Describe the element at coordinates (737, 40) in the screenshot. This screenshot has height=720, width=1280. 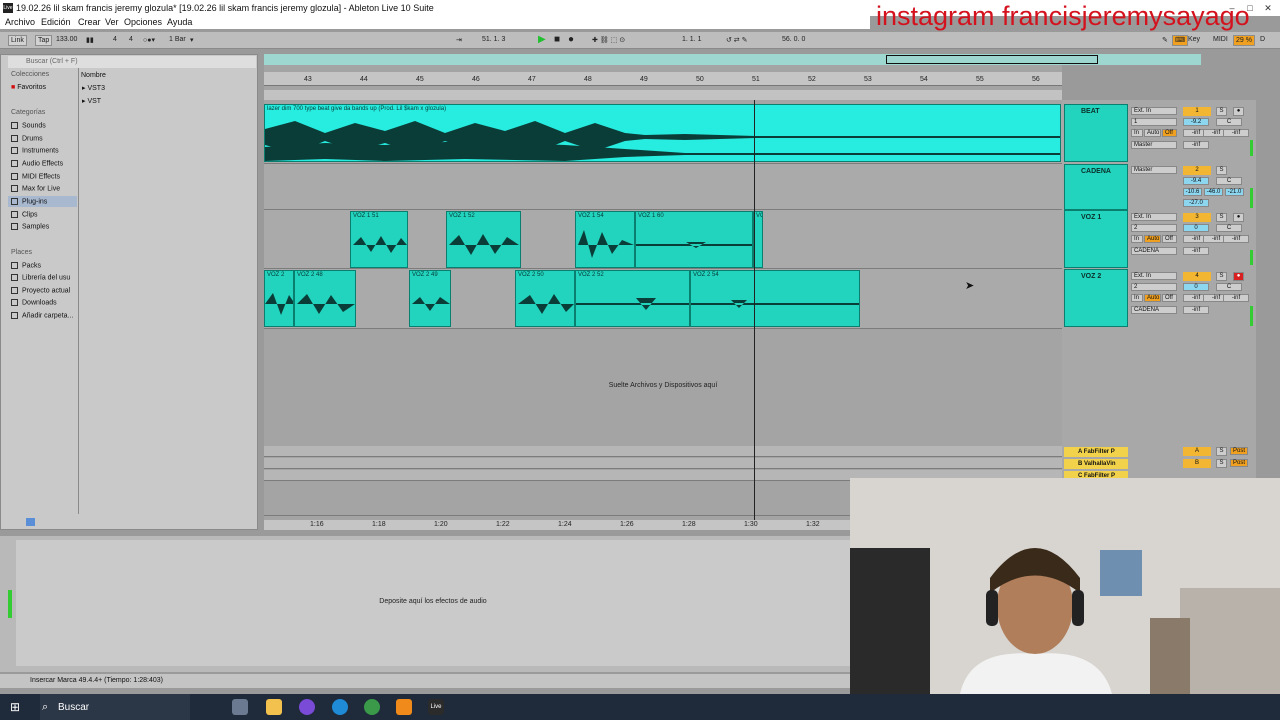
I see `loop-icon: ↺ ⇄ ✎` at that location.